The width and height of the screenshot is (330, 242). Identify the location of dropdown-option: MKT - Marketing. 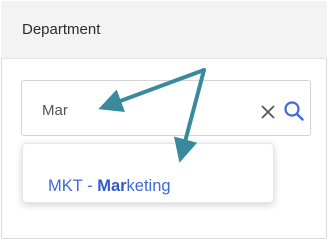
(109, 186).